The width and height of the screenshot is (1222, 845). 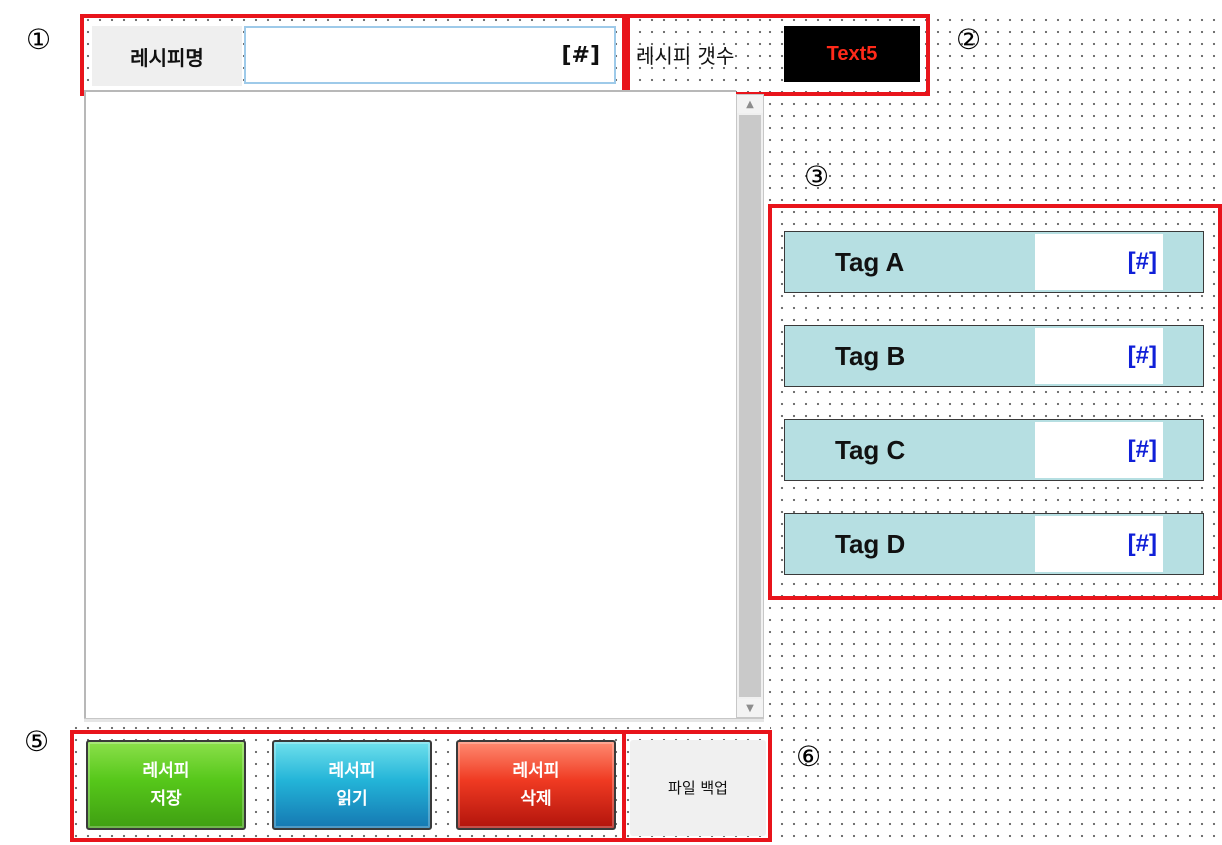 I want to click on scroll-up-arrow-icon: ▲, so click(x=750, y=104).